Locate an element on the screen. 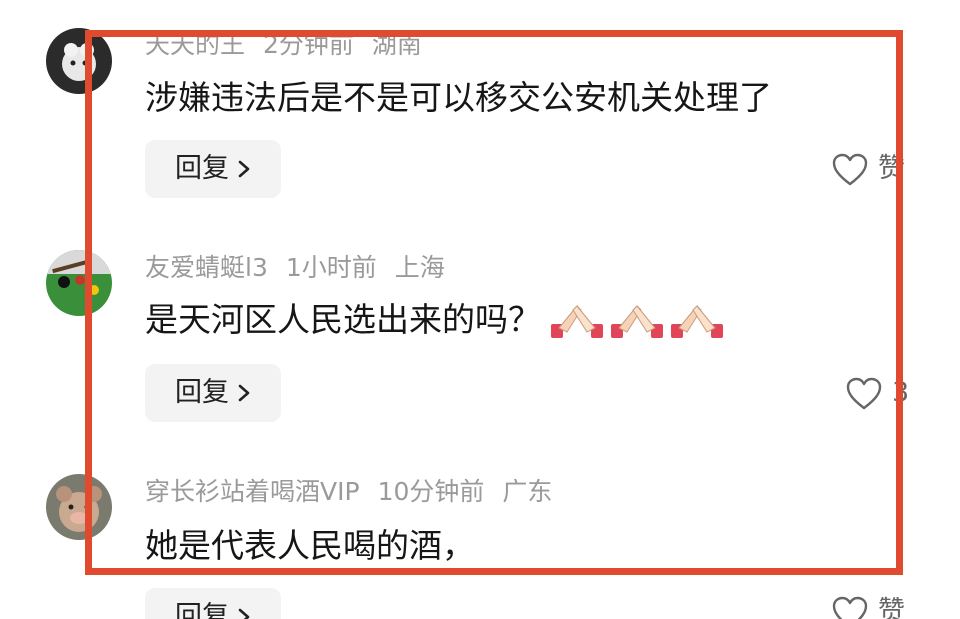 The width and height of the screenshot is (960, 619). username: 穿长衫站着喝酒VIP is located at coordinates (252, 491).